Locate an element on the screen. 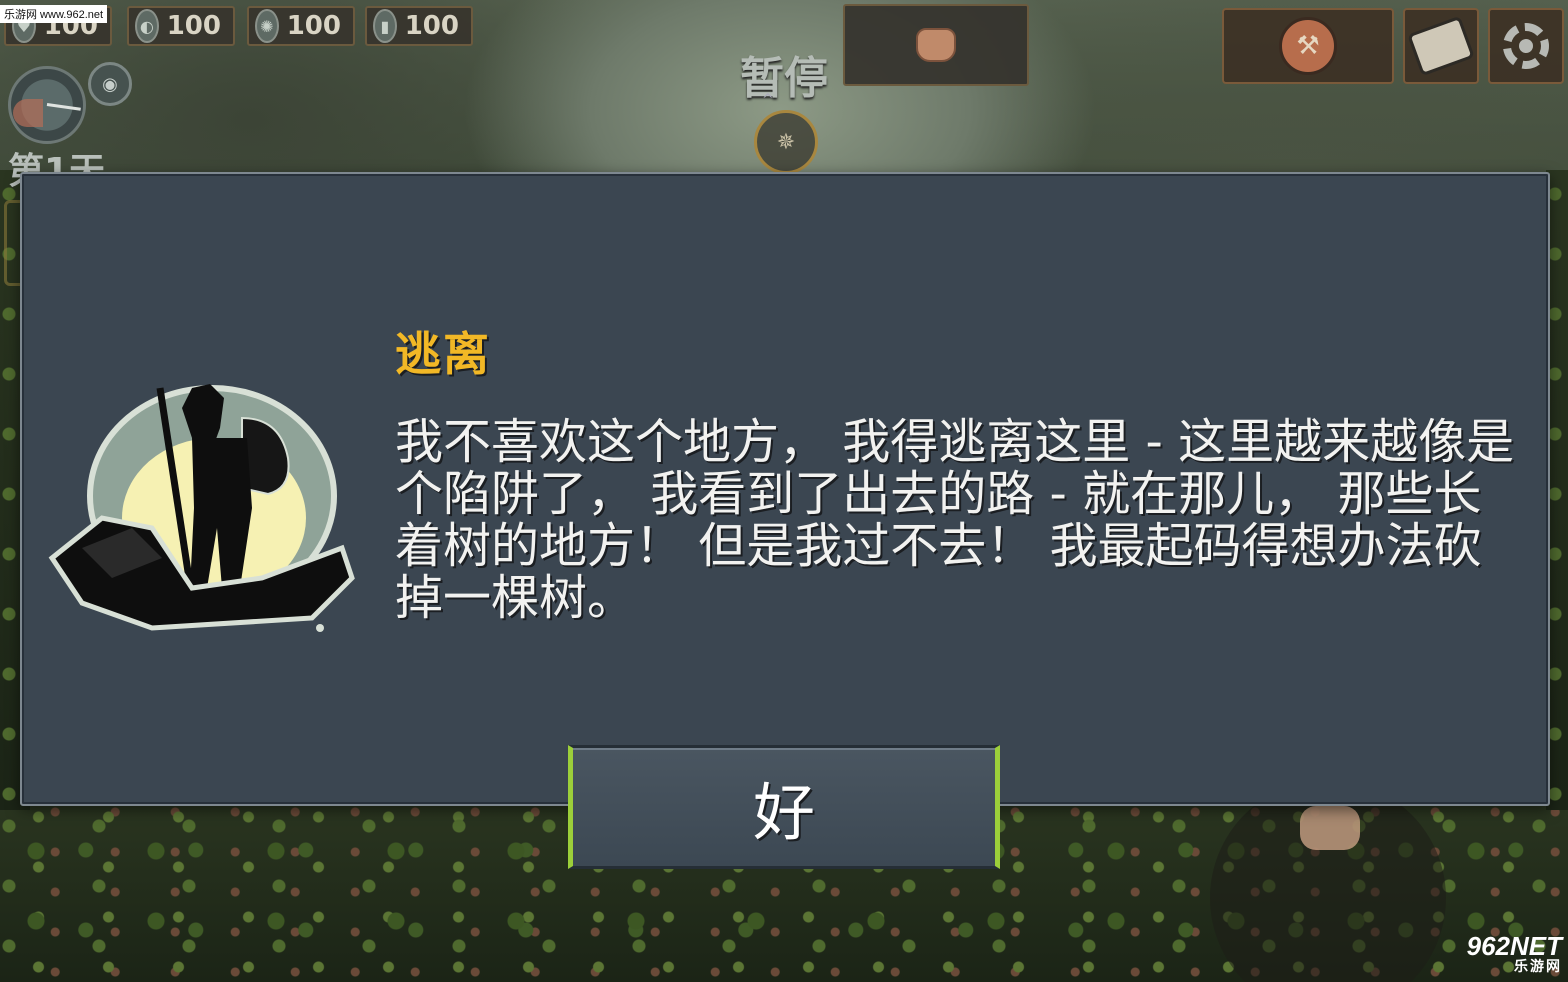 The image size is (1568, 982). settings-button is located at coordinates (1526, 46).